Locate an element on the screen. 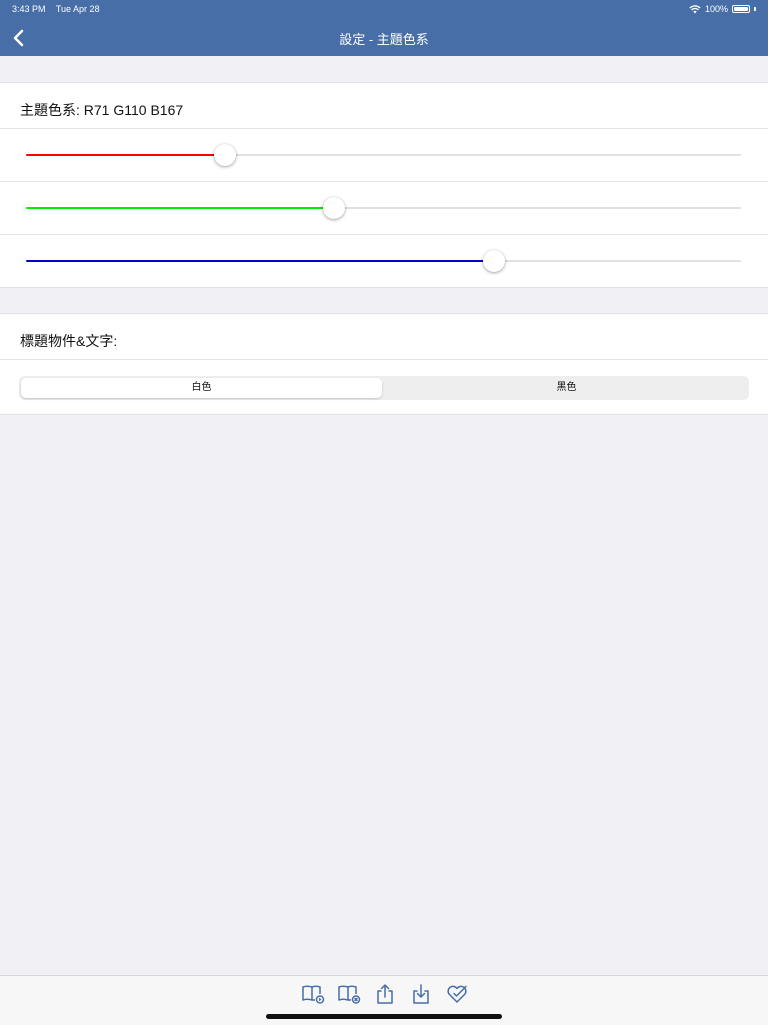 The image size is (768, 1025). book-remove-icon is located at coordinates (349, 994).